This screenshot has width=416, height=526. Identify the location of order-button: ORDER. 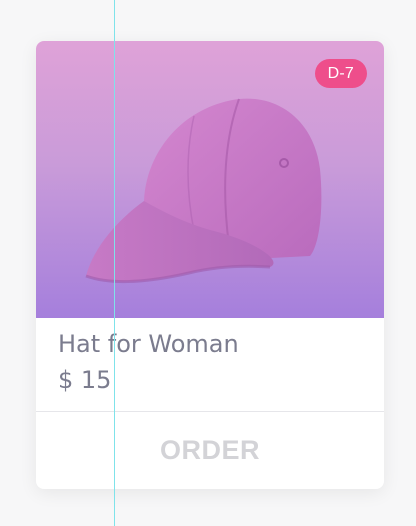
(210, 450).